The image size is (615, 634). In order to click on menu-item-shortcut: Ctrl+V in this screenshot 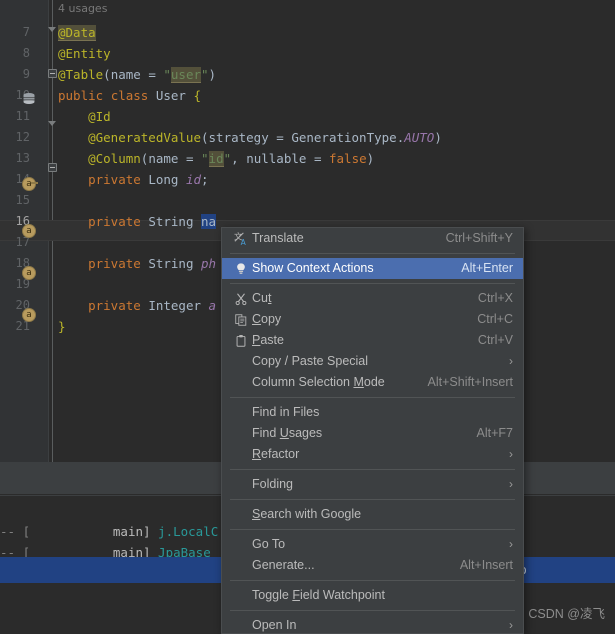, I will do `click(495, 340)`.